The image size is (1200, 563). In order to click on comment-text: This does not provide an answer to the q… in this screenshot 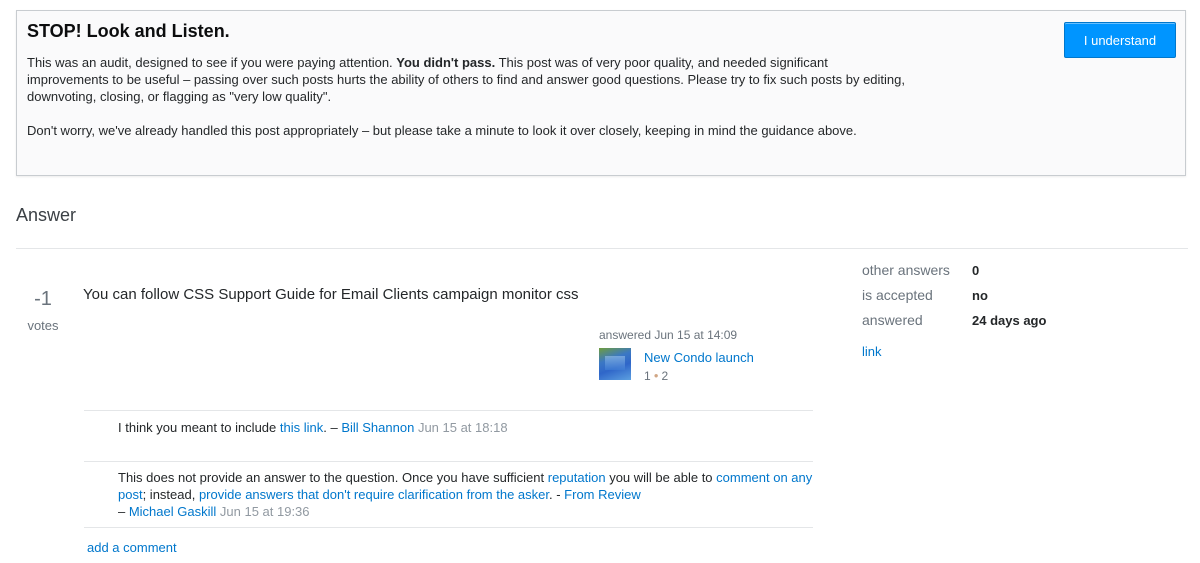, I will do `click(333, 477)`.